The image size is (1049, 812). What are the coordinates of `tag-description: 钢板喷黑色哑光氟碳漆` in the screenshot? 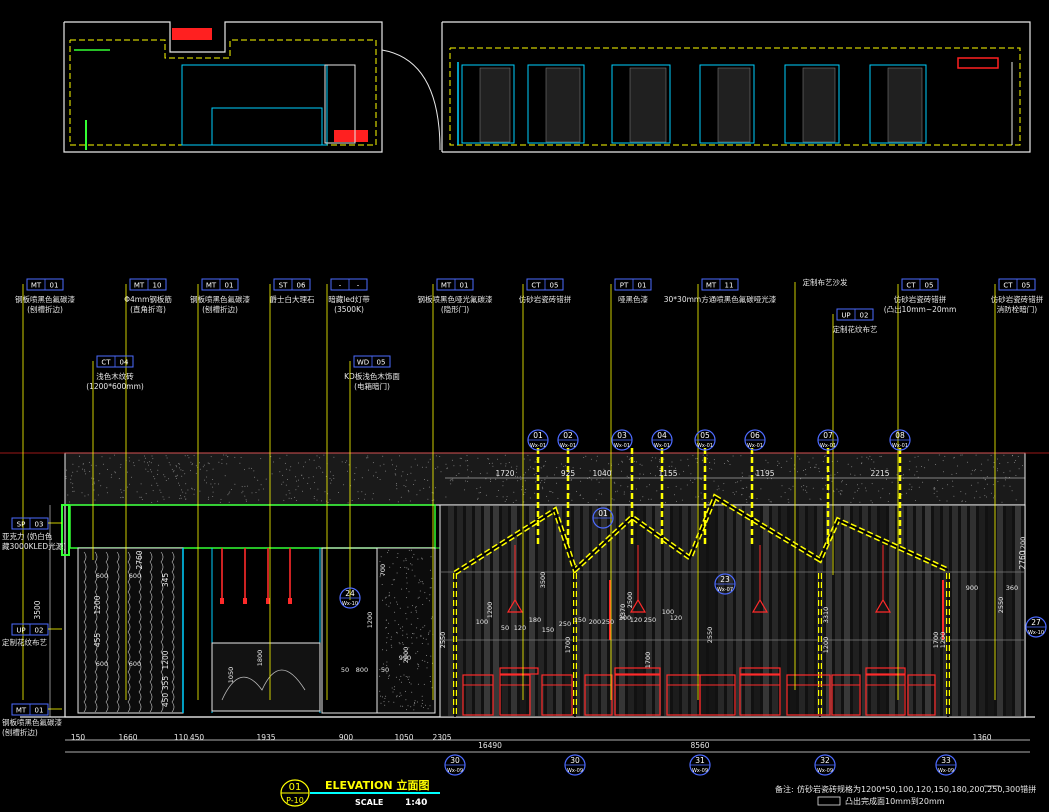 It's located at (455, 299).